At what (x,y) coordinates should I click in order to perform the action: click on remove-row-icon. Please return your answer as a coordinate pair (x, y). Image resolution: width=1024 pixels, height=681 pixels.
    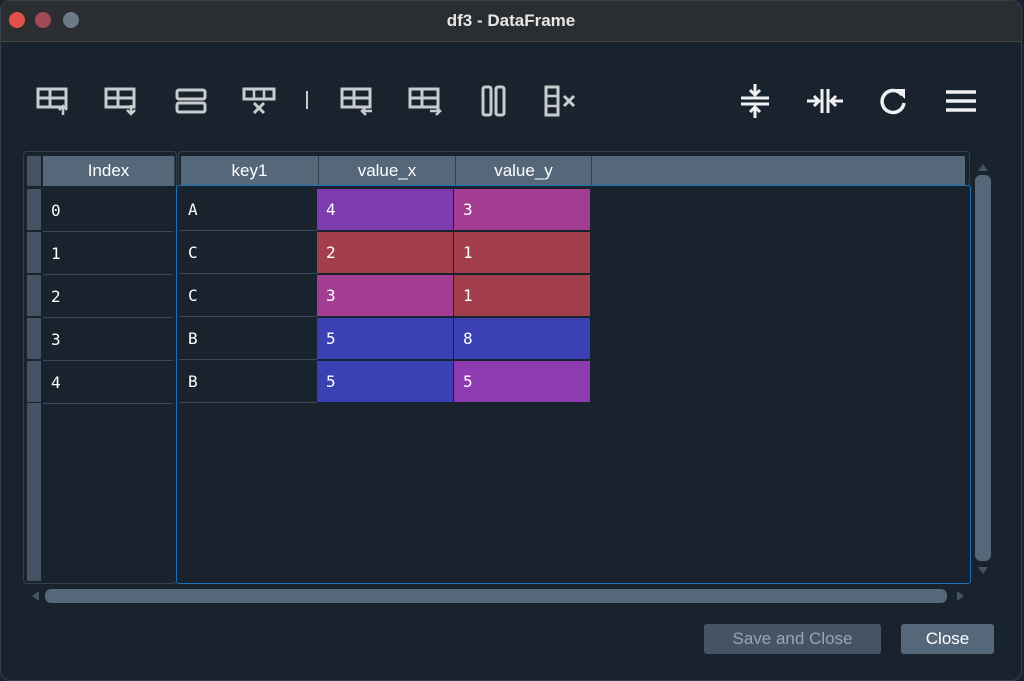
    Looking at the image, I should click on (259, 101).